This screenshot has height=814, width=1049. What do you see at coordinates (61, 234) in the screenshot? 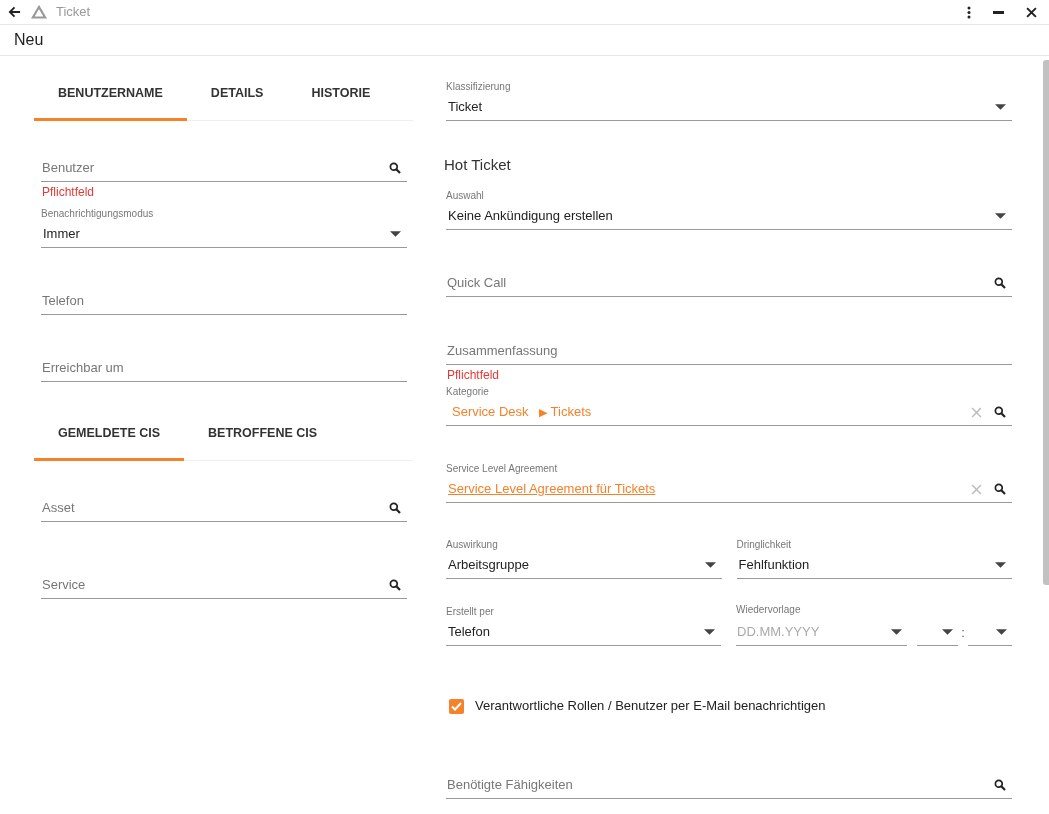
I see `field-value: Immer` at bounding box center [61, 234].